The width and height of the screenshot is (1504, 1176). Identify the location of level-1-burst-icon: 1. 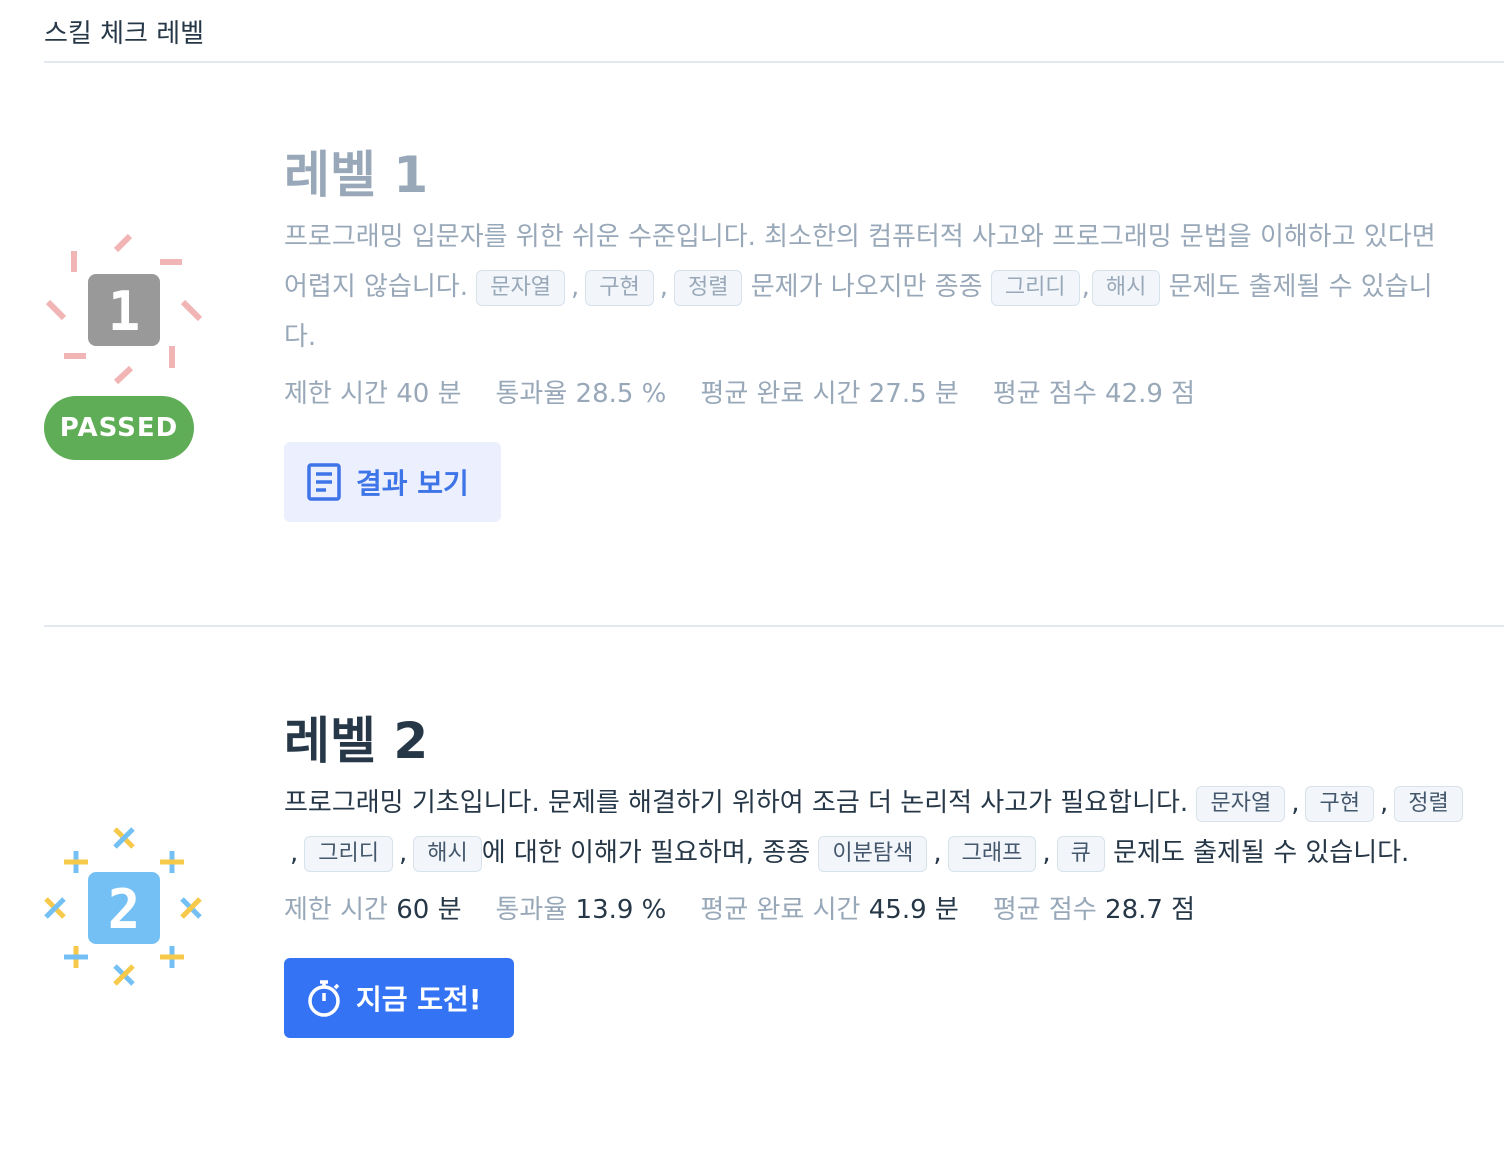
(124, 309).